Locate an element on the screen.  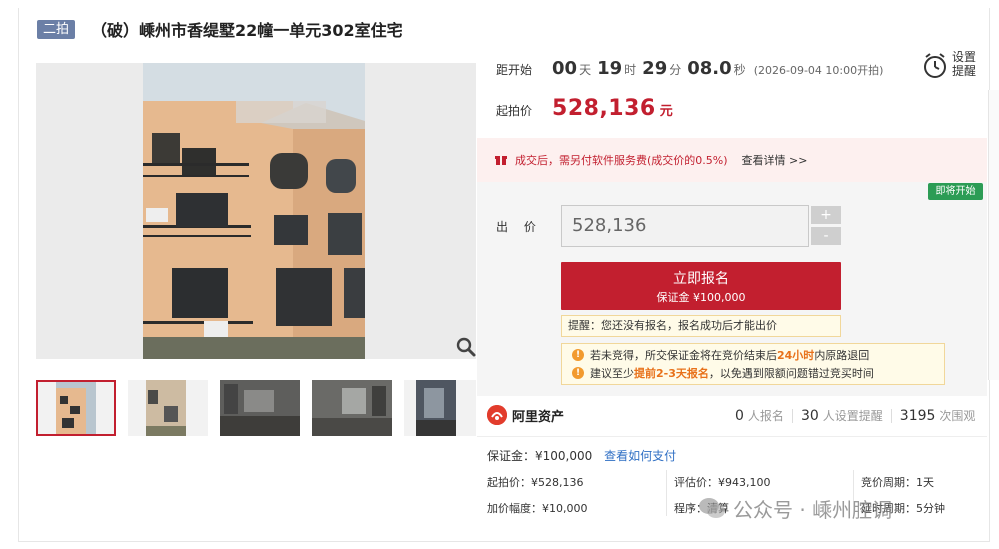
start-price-value: 528,136 is located at coordinates (604, 108).